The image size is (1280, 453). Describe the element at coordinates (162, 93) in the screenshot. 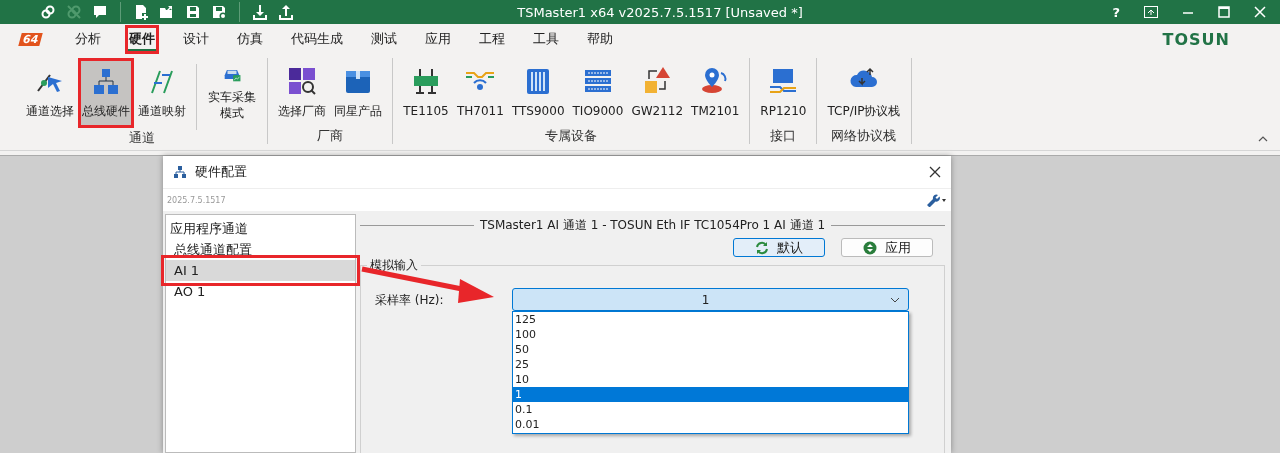

I see `ribbon-button: 通道映射` at that location.